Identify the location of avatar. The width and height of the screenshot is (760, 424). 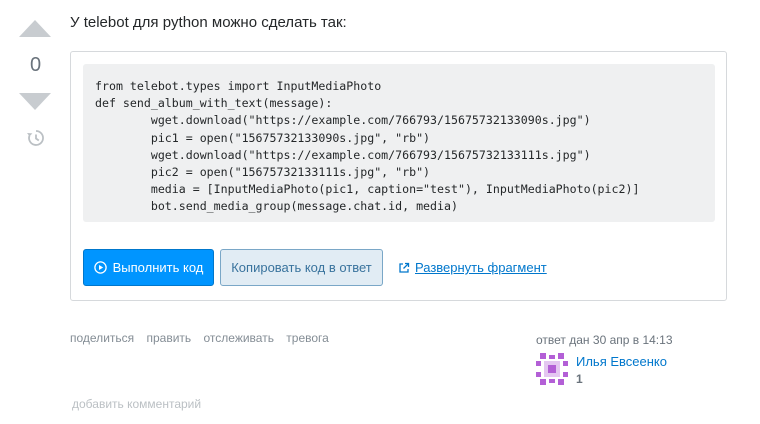
(552, 369).